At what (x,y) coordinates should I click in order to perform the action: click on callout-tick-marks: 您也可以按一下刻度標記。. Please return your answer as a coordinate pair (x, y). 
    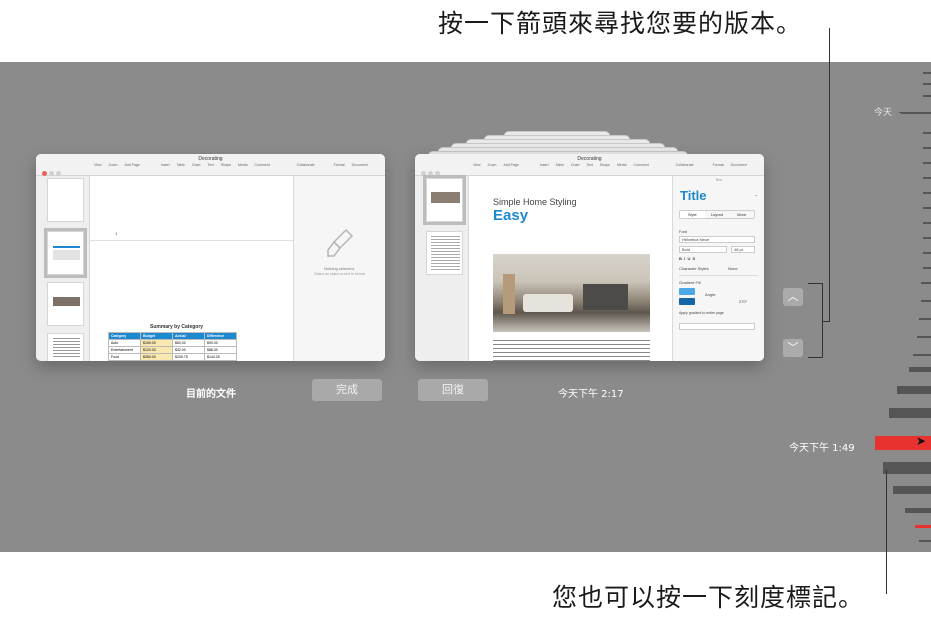
    Looking at the image, I should click on (708, 597).